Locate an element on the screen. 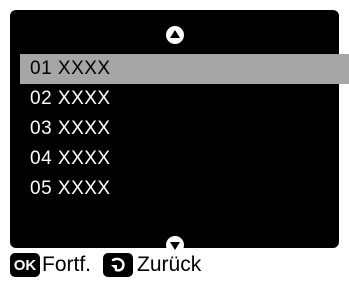 This screenshot has height=282, width=349. back-arrow-icon is located at coordinates (118, 265).